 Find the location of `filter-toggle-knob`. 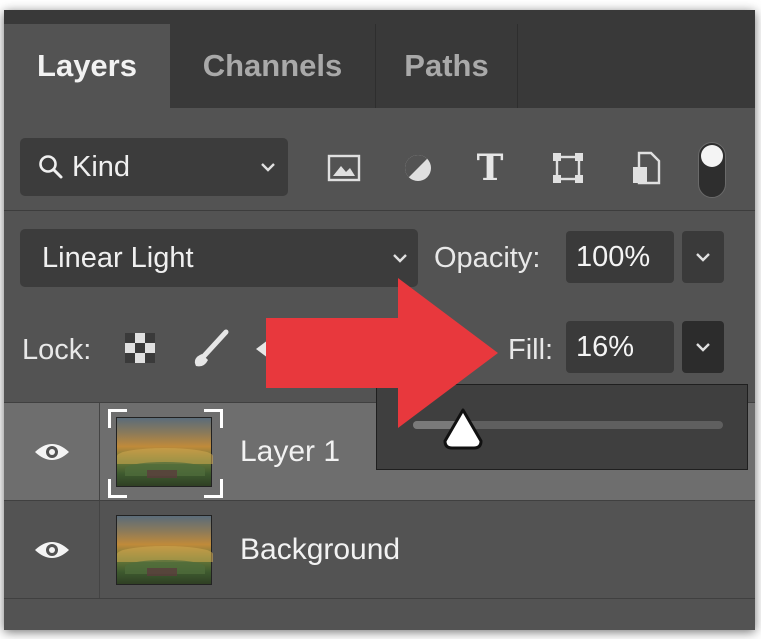

filter-toggle-knob is located at coordinates (712, 156).